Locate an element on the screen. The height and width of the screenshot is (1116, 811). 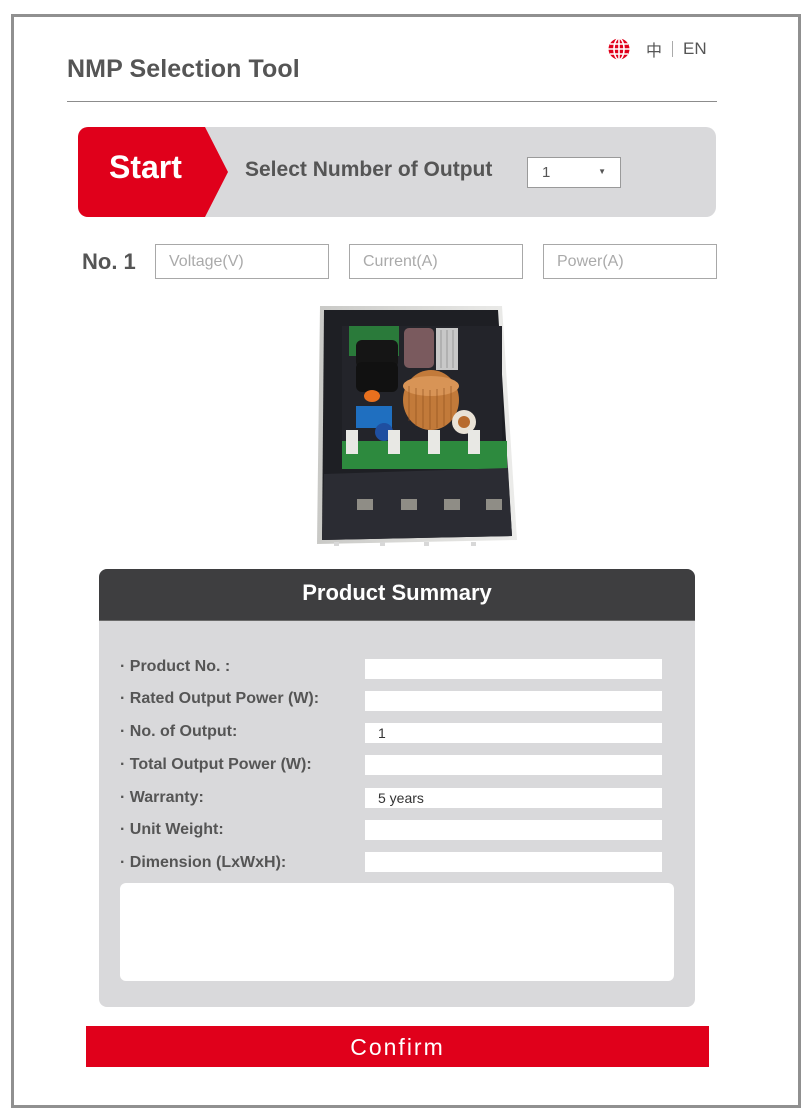
output-count-select: 1 ▼ is located at coordinates (574, 172).